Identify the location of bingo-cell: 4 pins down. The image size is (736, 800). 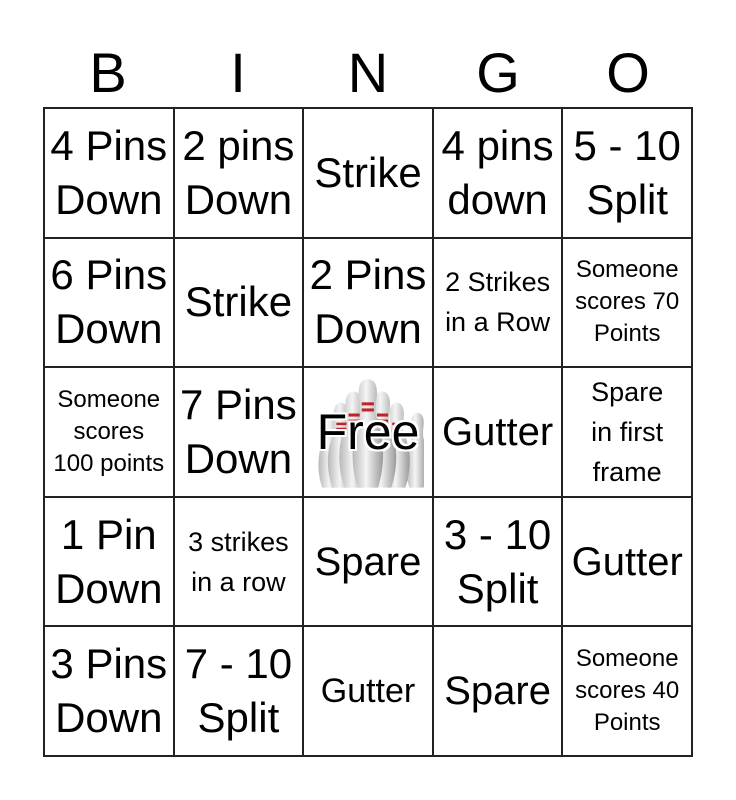
(497, 173).